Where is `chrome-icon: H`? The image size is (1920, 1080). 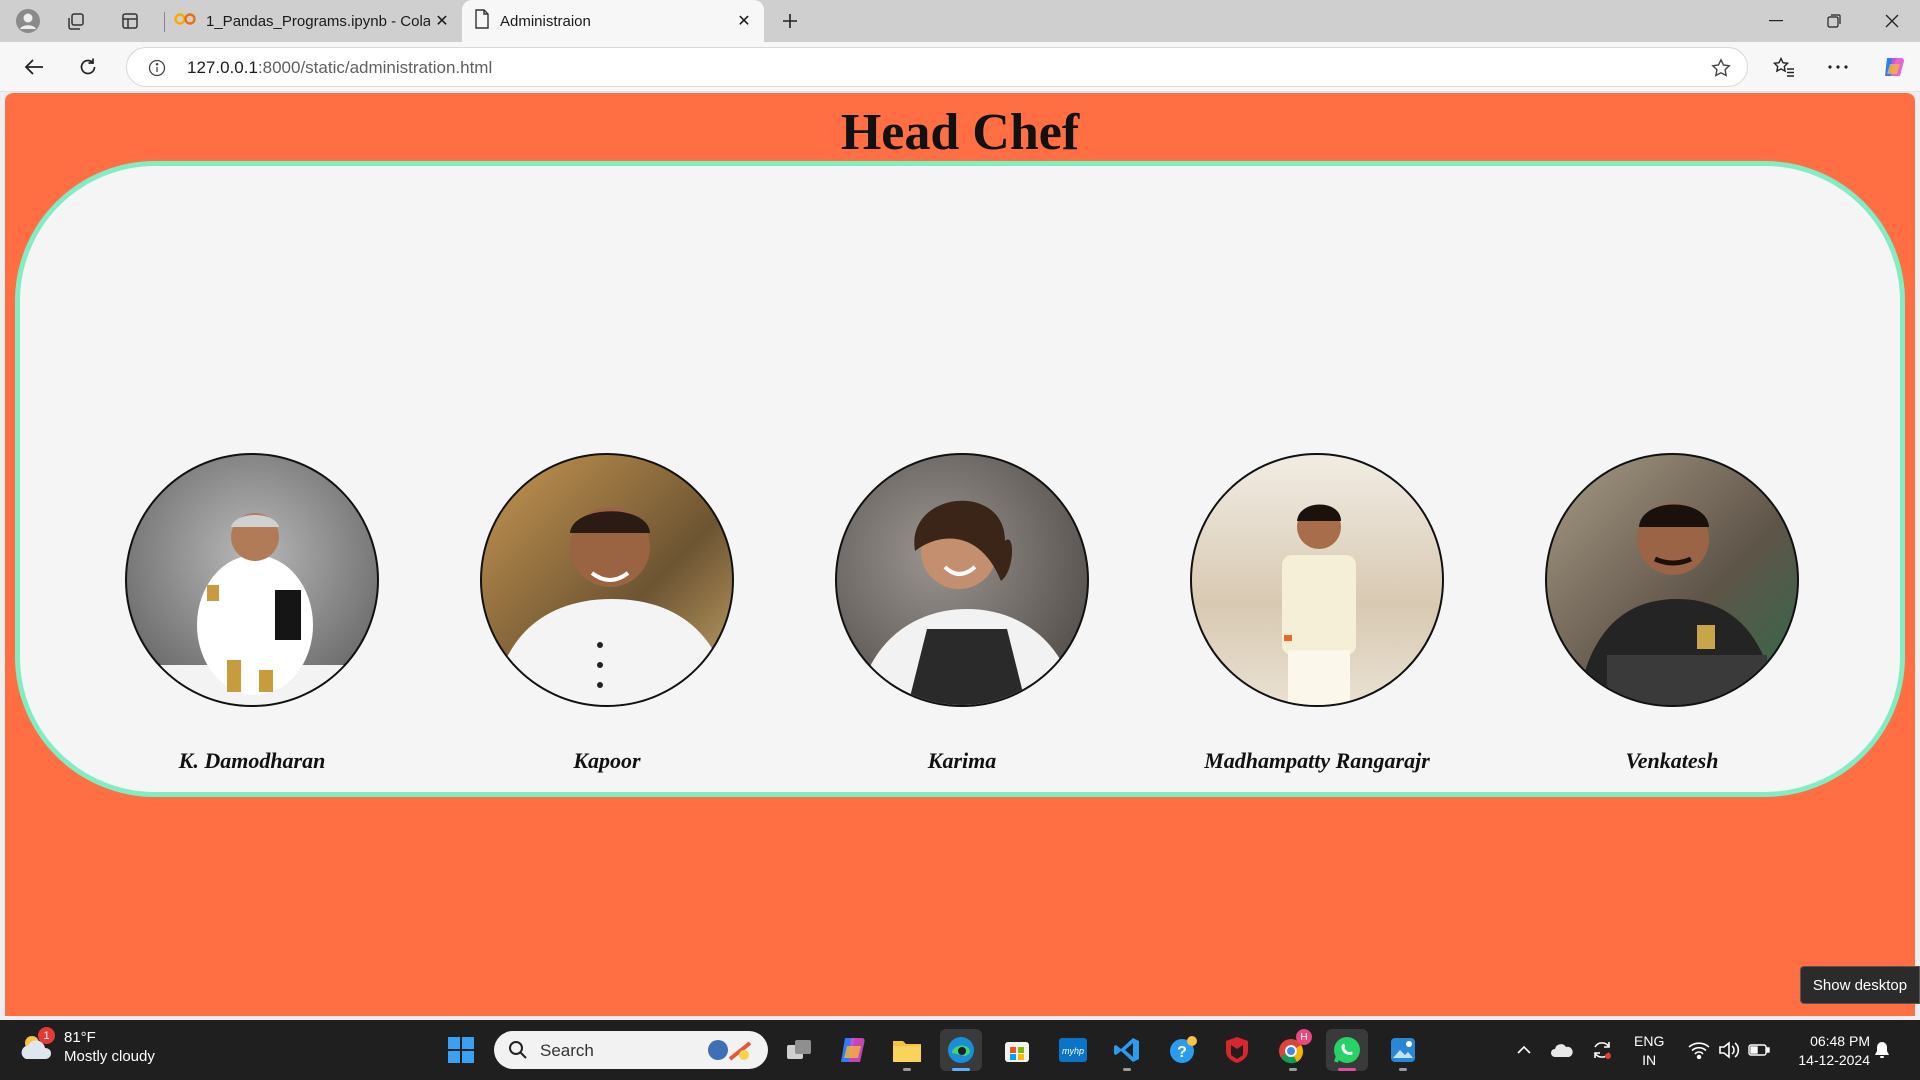 chrome-icon: H is located at coordinates (1293, 1050).